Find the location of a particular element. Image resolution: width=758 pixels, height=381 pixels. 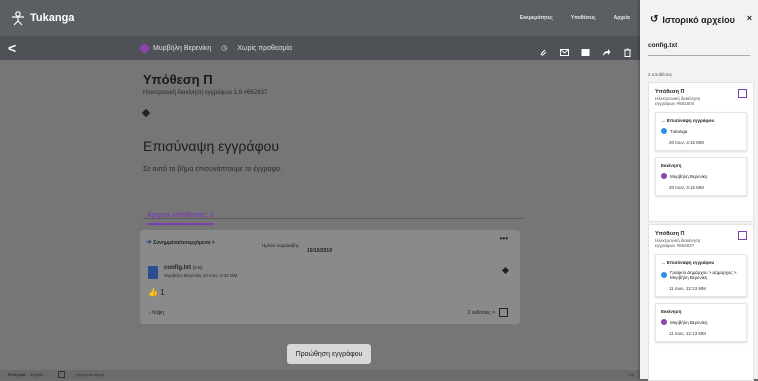

like-count: 1 is located at coordinates (162, 292).